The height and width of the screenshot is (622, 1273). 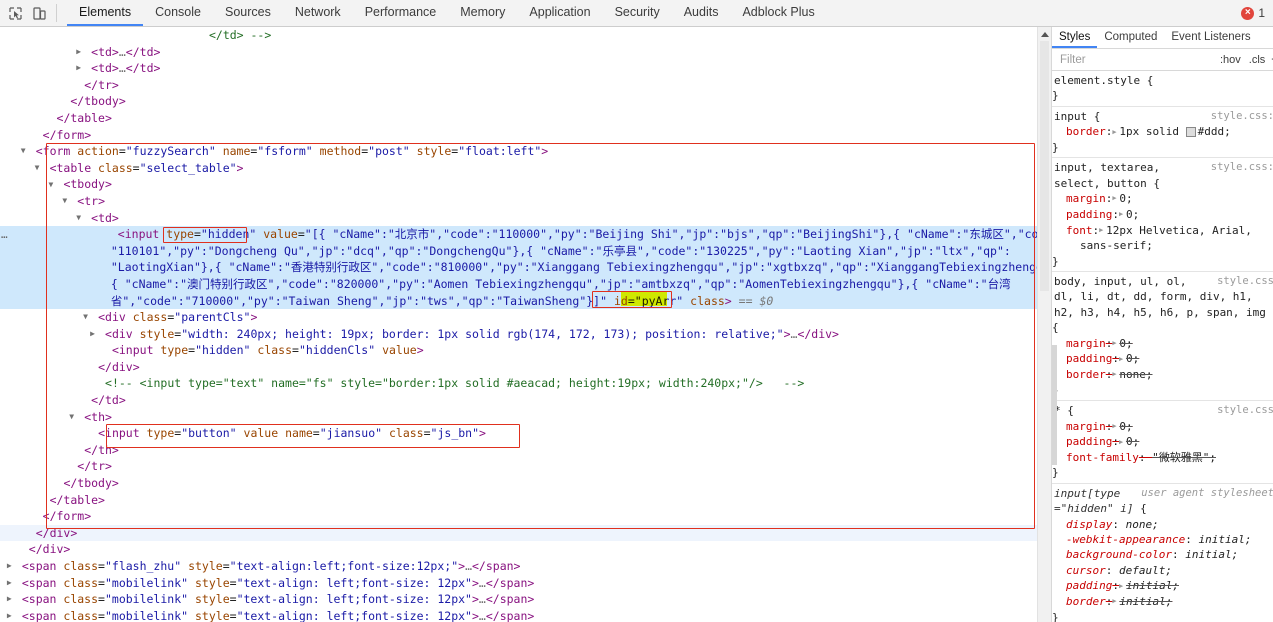 What do you see at coordinates (518, 317) in the screenshot?
I see `dom-tree-line: <div class="parentCls">` at bounding box center [518, 317].